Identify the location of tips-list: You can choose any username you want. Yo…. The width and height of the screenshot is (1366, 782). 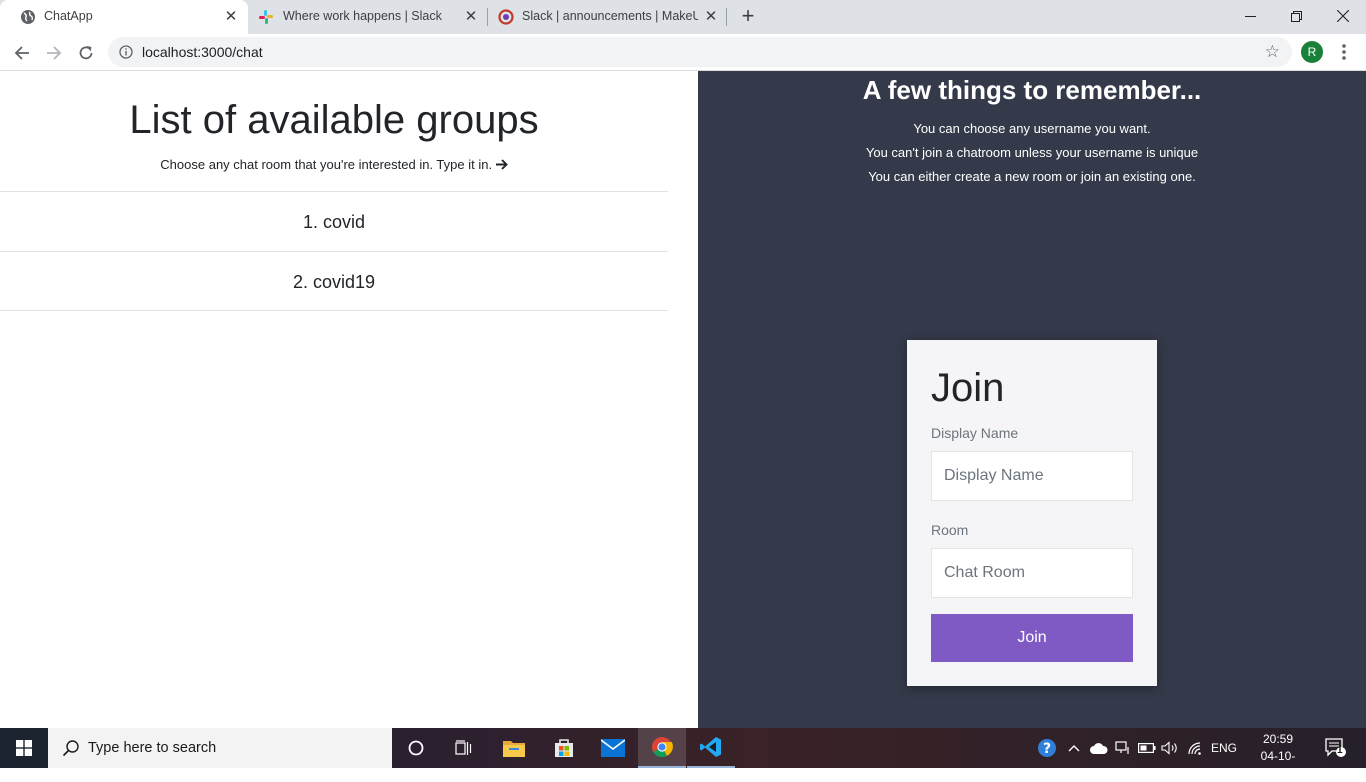
(1032, 153).